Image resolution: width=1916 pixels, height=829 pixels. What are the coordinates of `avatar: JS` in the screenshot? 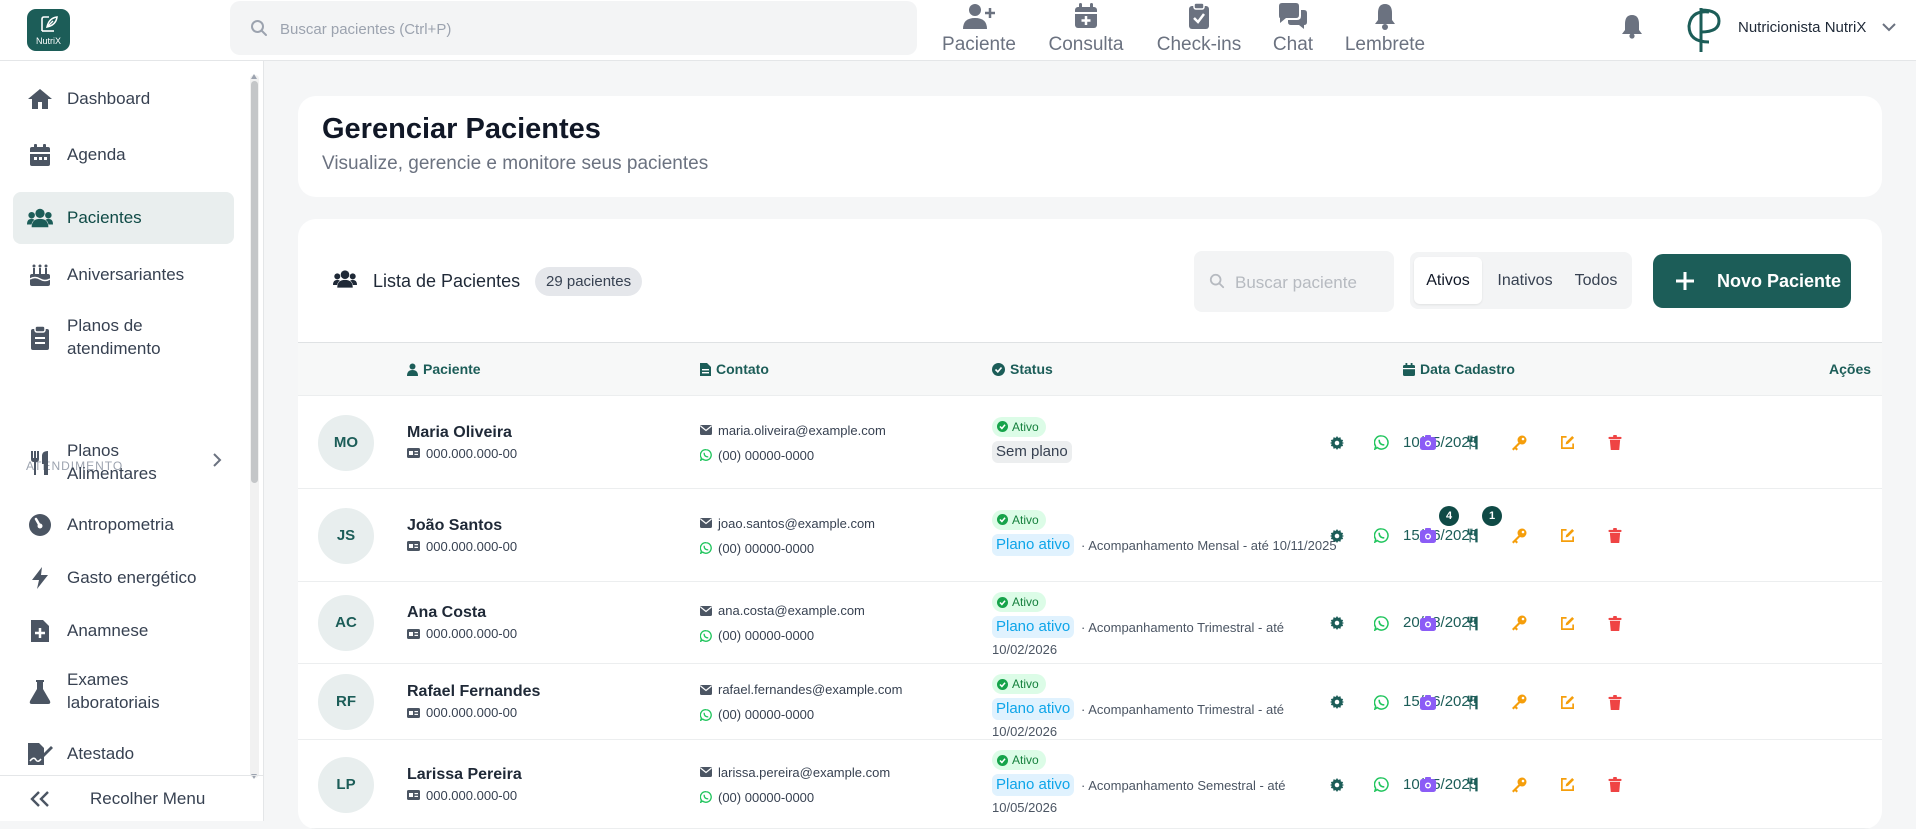 It's located at (346, 535).